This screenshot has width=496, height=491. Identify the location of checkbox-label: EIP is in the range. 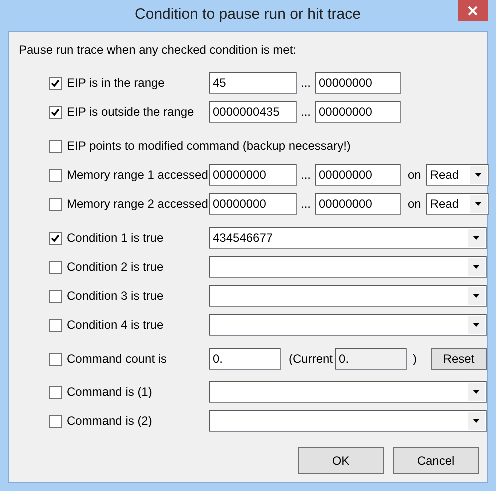
(116, 83).